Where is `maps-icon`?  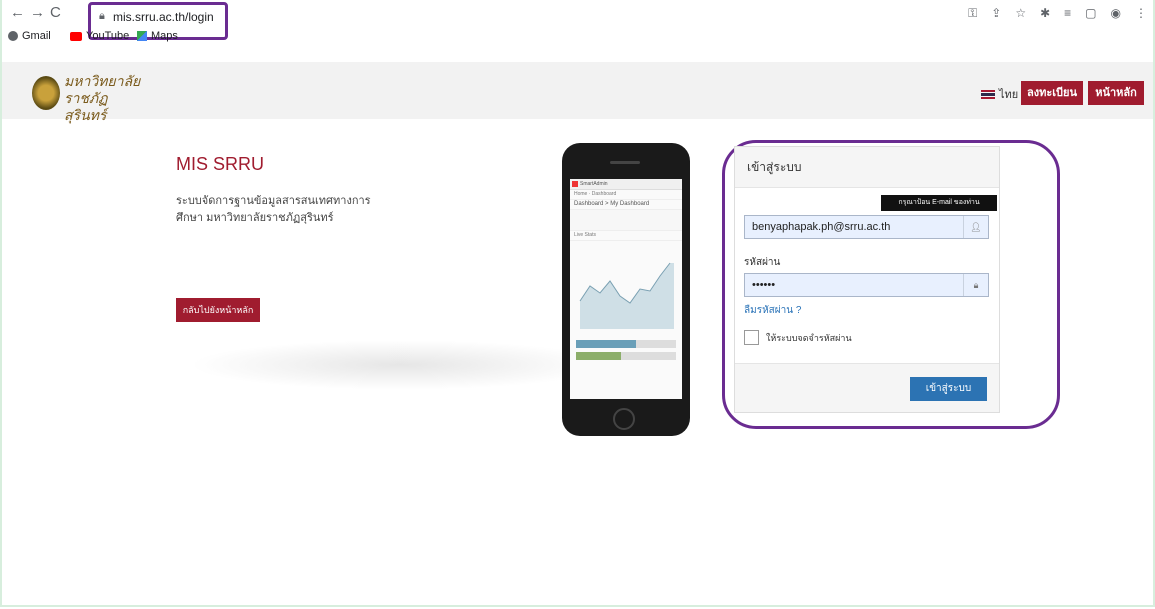
maps-icon is located at coordinates (142, 36).